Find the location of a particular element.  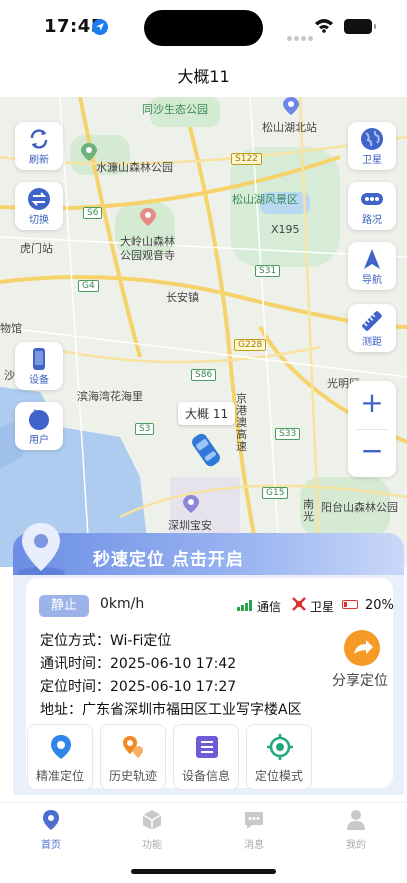

signal-label: 通信 is located at coordinates (269, 607).